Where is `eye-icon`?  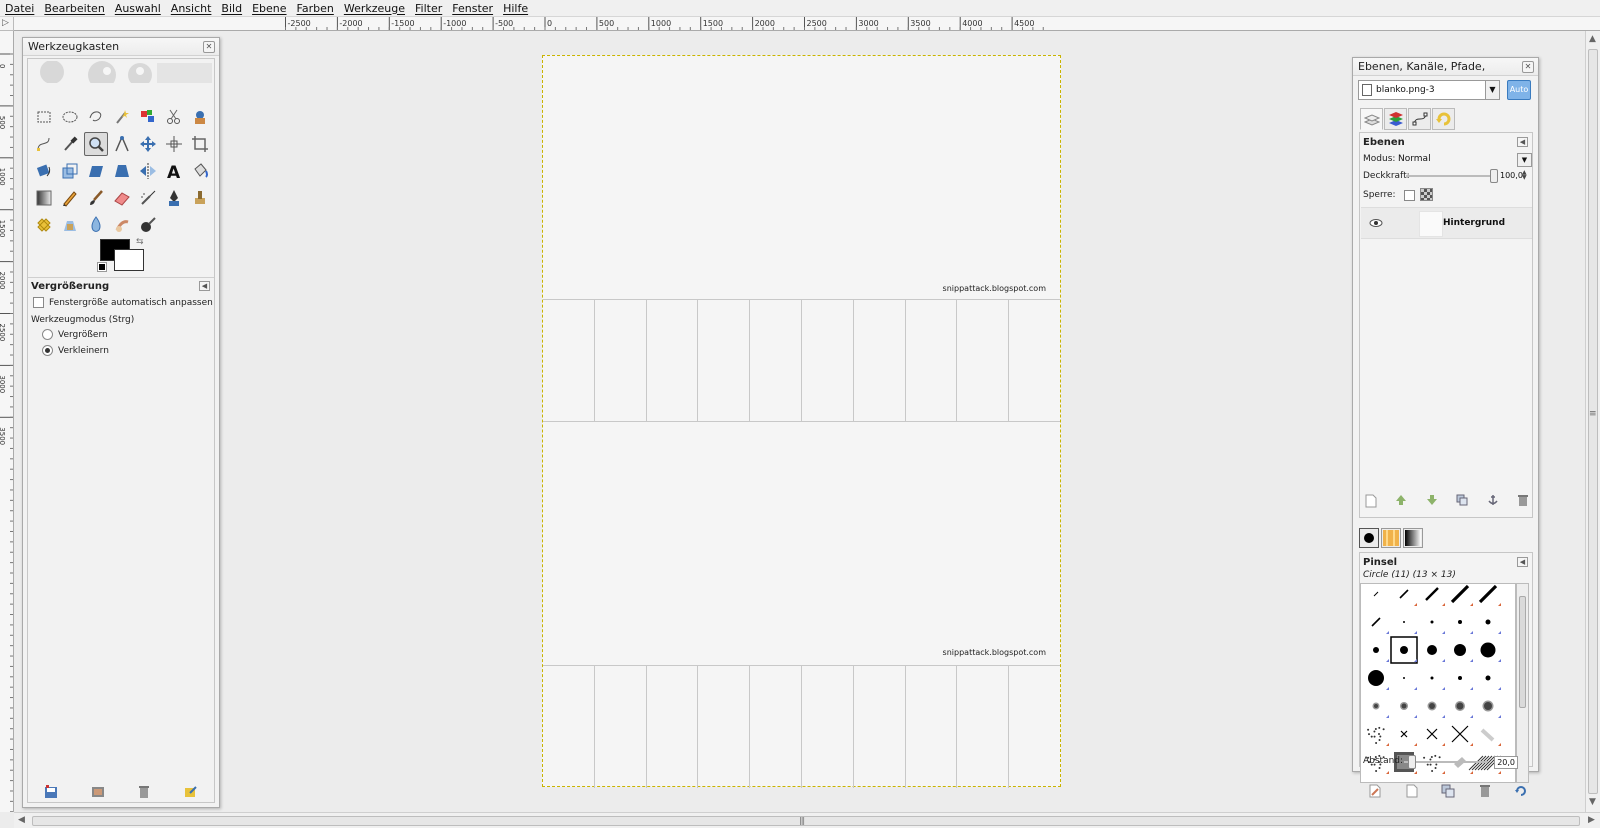
eye-icon is located at coordinates (1376, 223).